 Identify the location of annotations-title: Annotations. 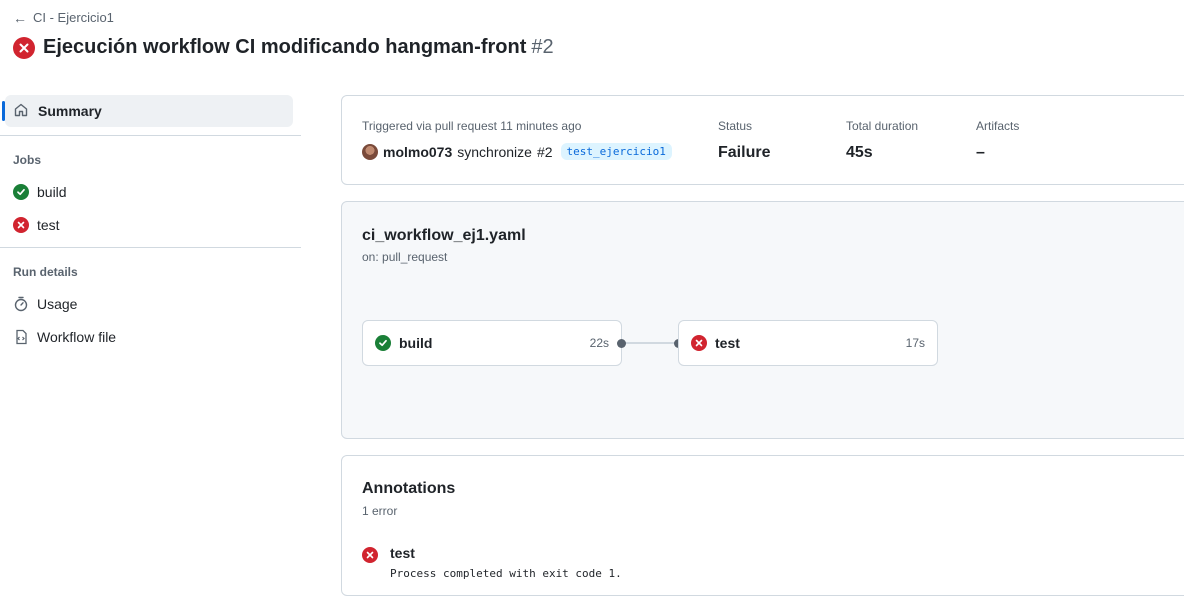
(409, 488).